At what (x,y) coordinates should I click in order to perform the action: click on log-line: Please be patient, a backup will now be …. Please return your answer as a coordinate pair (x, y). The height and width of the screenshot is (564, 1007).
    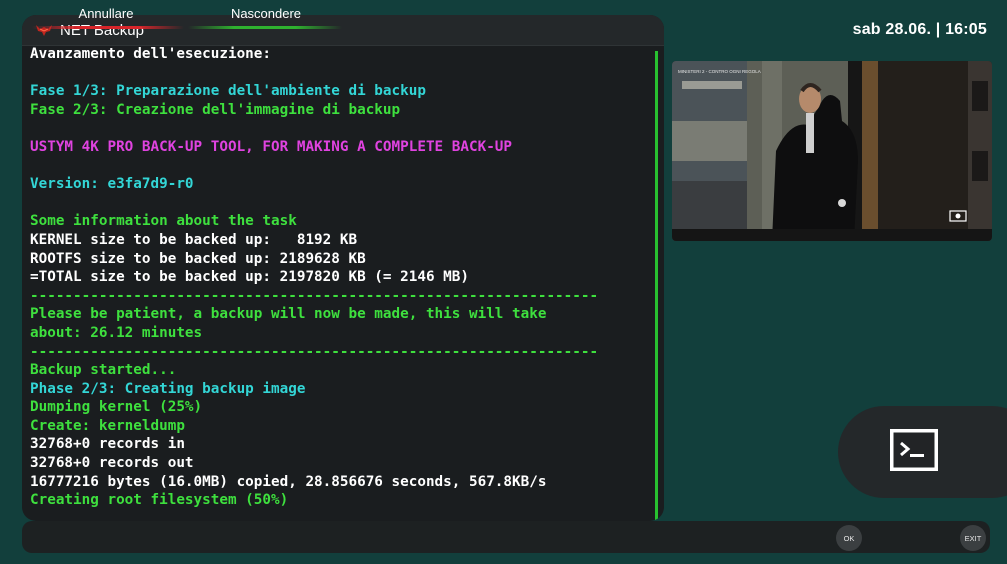
    Looking at the image, I should click on (288, 314).